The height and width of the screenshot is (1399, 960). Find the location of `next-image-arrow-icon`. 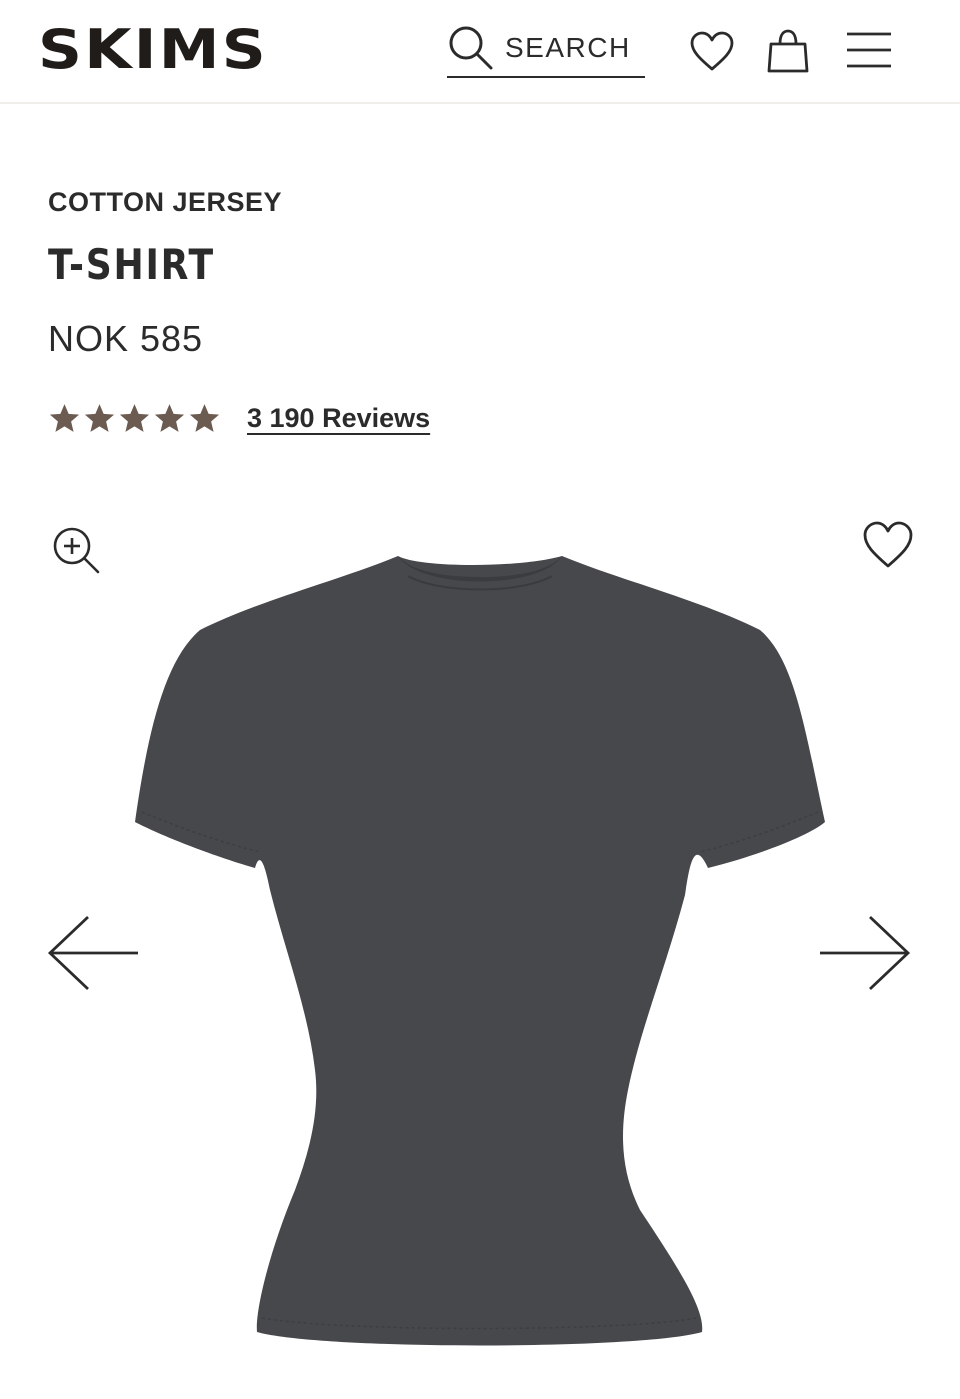

next-image-arrow-icon is located at coordinates (865, 953).